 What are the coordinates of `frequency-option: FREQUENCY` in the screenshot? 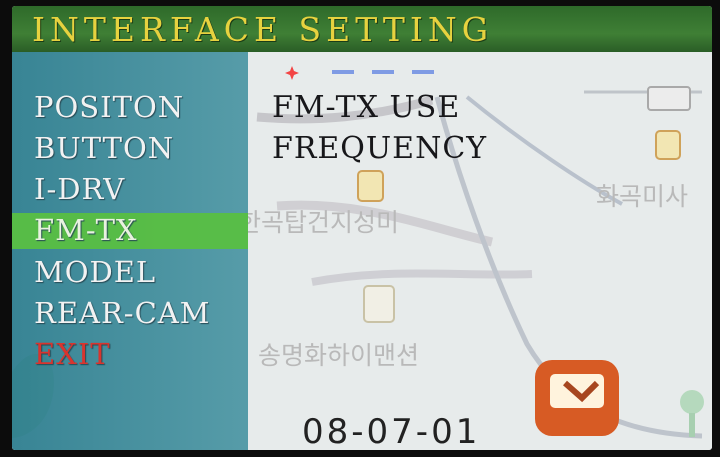 It's located at (379, 148).